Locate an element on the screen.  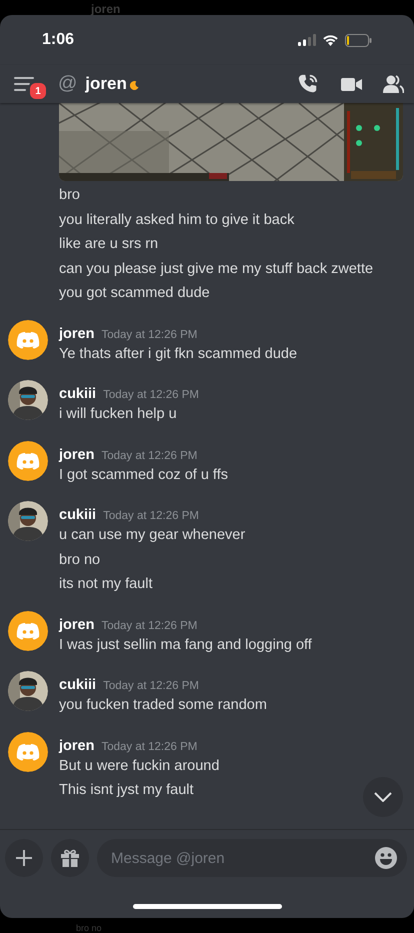
add-button is located at coordinates (24, 858).